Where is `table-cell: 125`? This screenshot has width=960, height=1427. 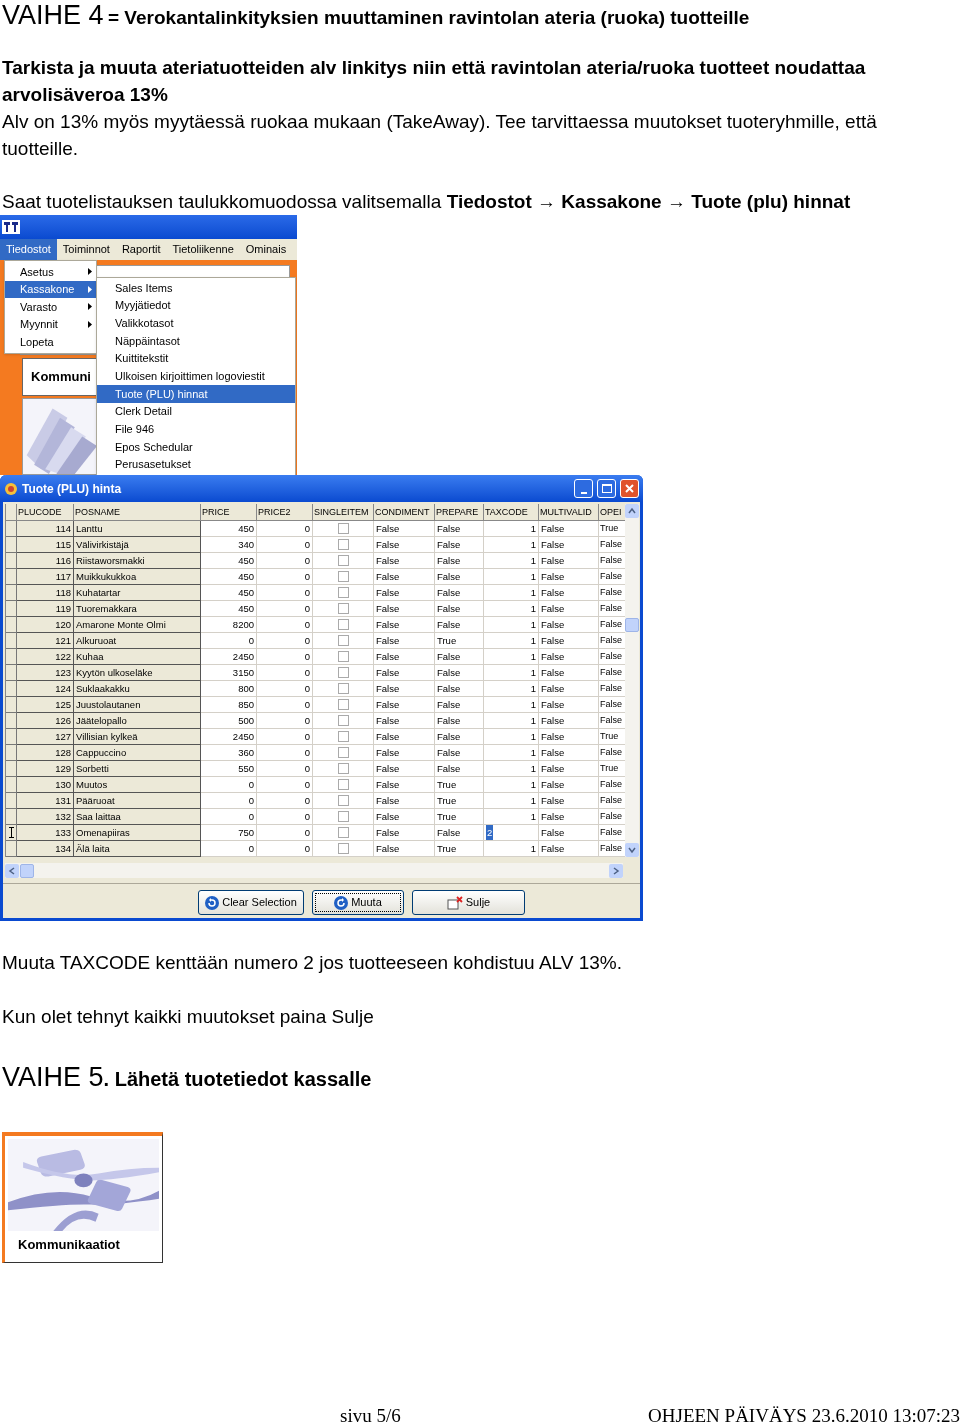 table-cell: 125 is located at coordinates (45, 705).